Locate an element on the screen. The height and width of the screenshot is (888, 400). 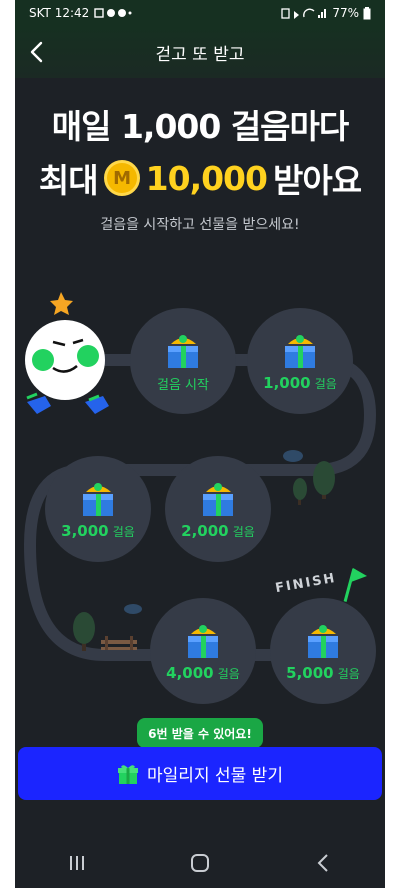
chevron-left-icon is located at coordinates (36, 52).